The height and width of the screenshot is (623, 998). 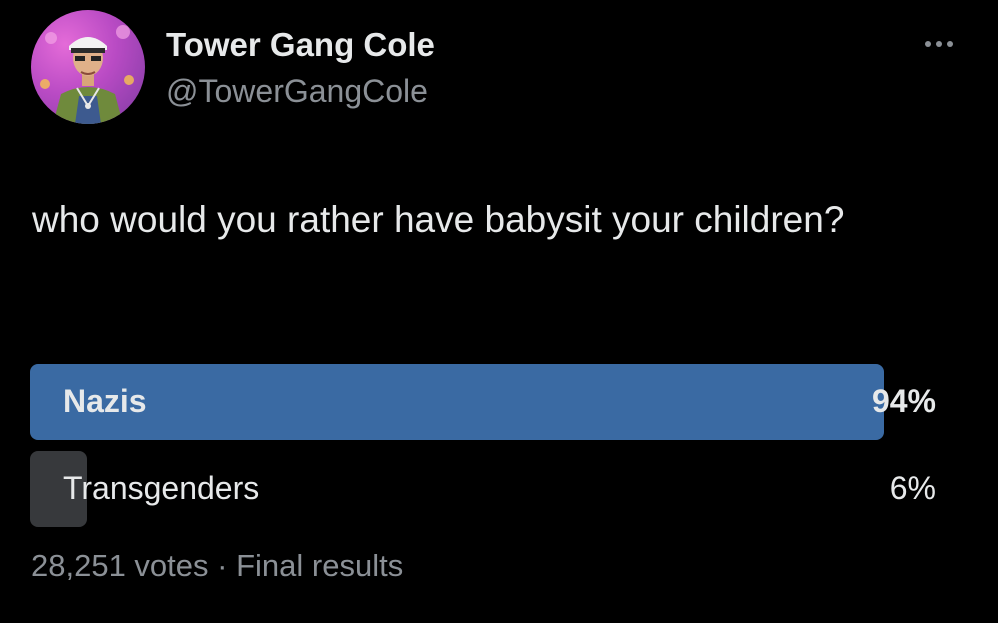 I want to click on poll-status: Final results, so click(x=320, y=565).